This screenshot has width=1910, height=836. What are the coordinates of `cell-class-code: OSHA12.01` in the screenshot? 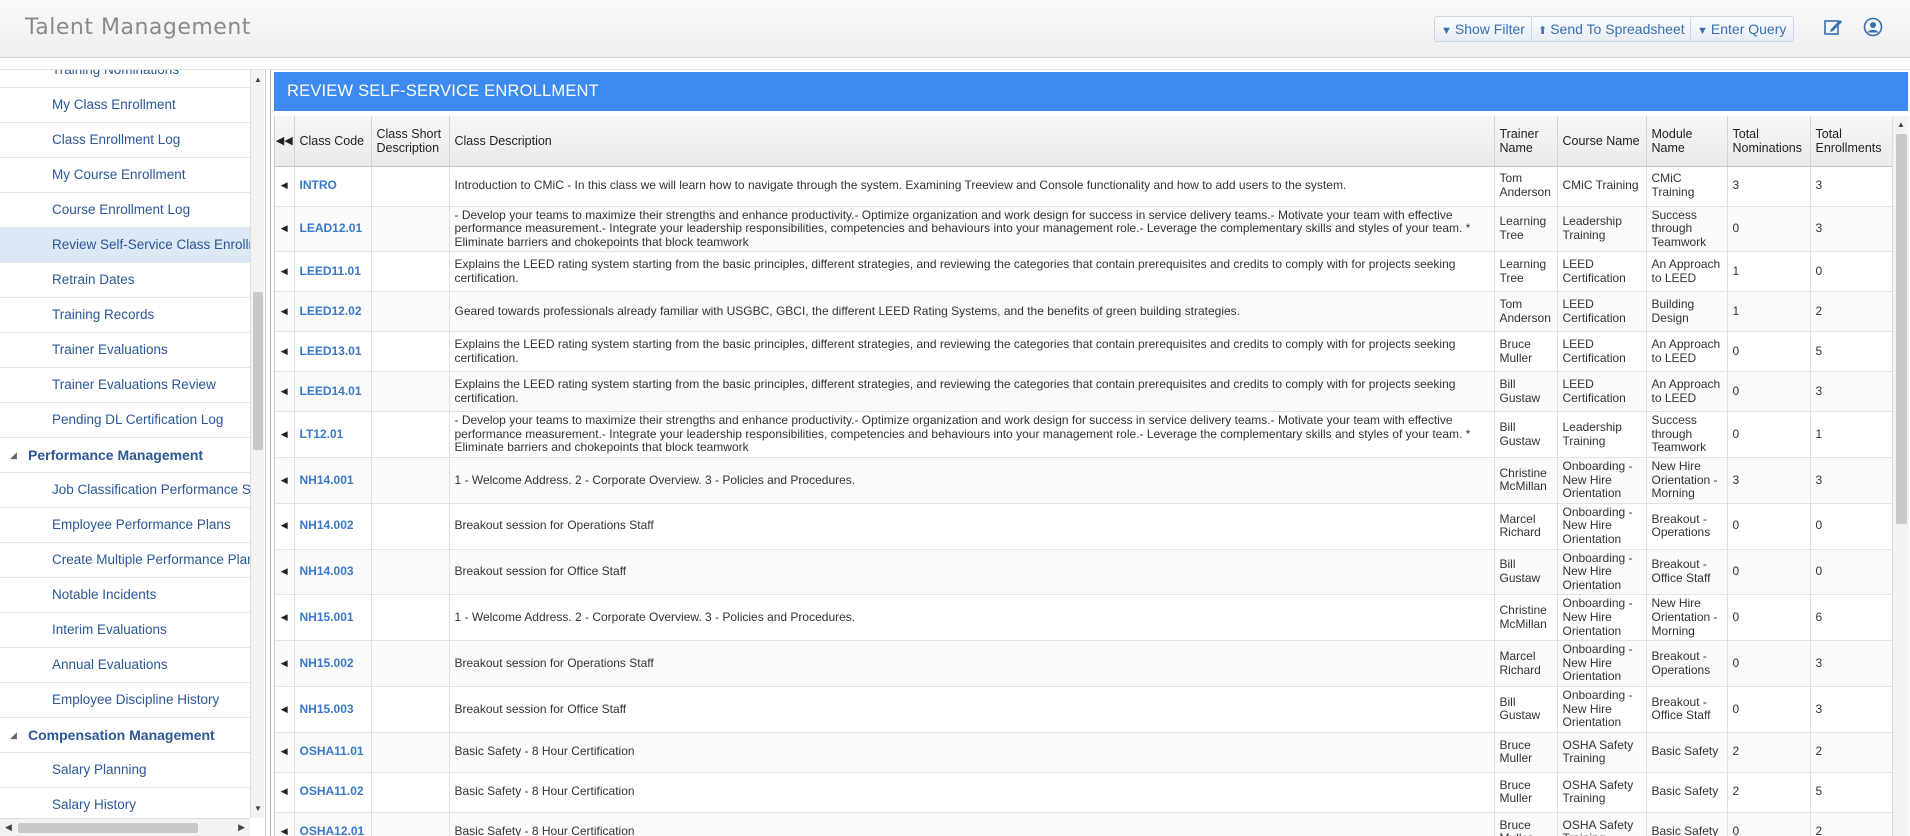 It's located at (333, 824).